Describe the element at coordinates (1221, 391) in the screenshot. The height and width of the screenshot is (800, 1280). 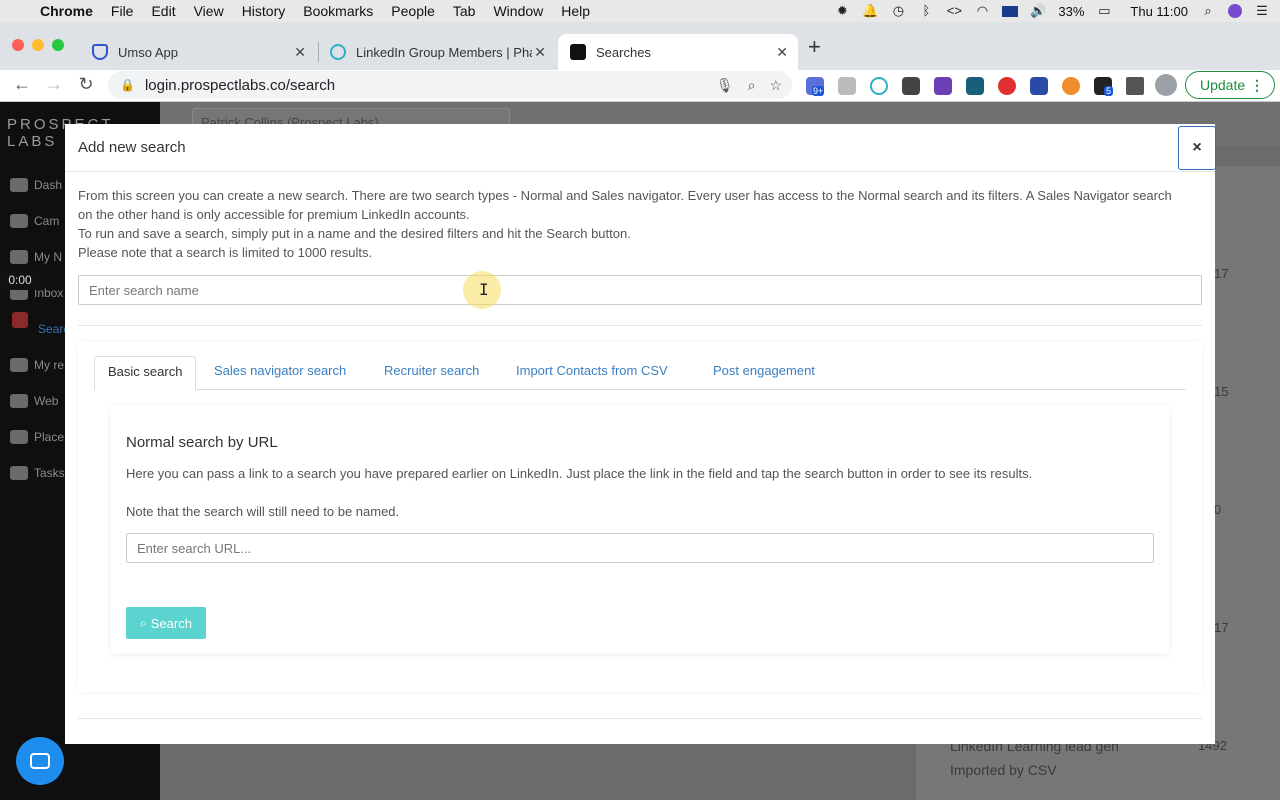
I see `list-count: 15` at that location.